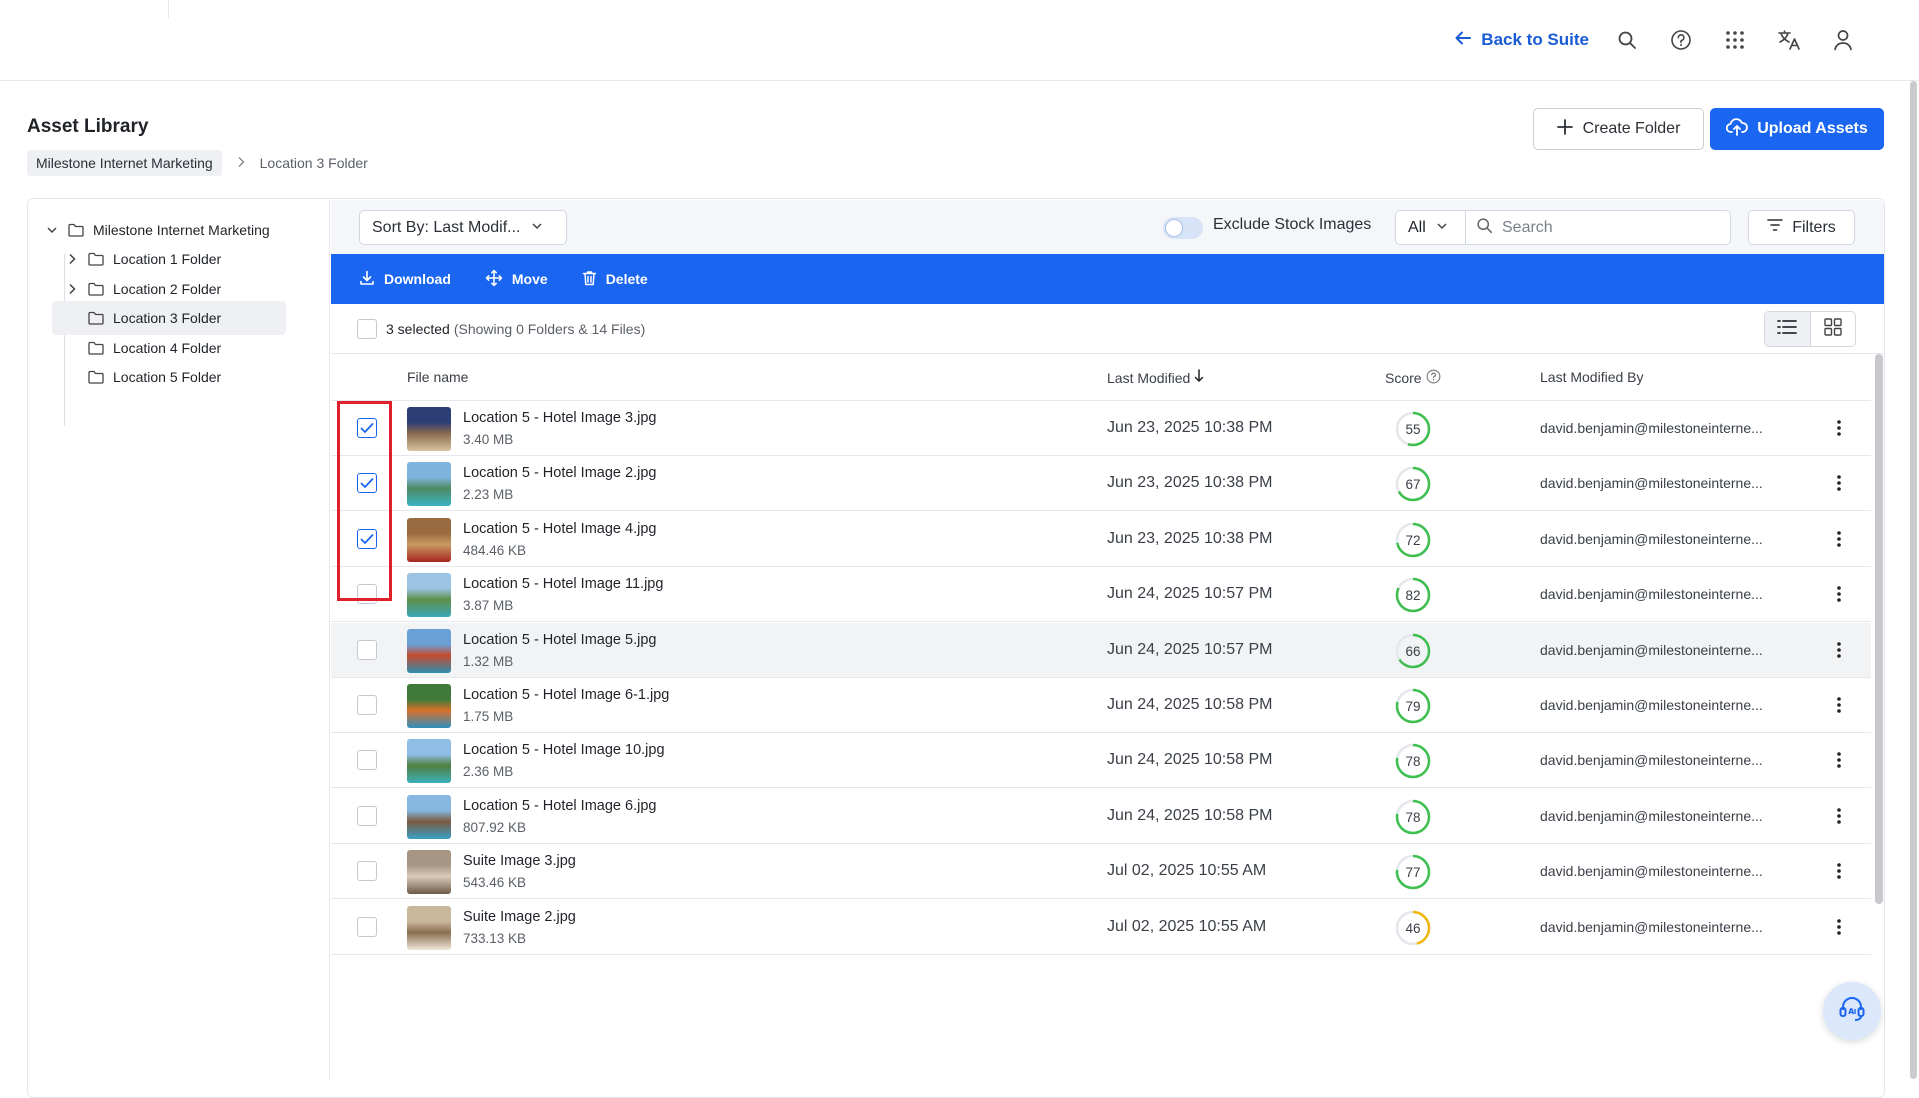 This screenshot has width=1919, height=1098. What do you see at coordinates (519, 917) in the screenshot?
I see `file-name: Suite Image 2.jpg` at bounding box center [519, 917].